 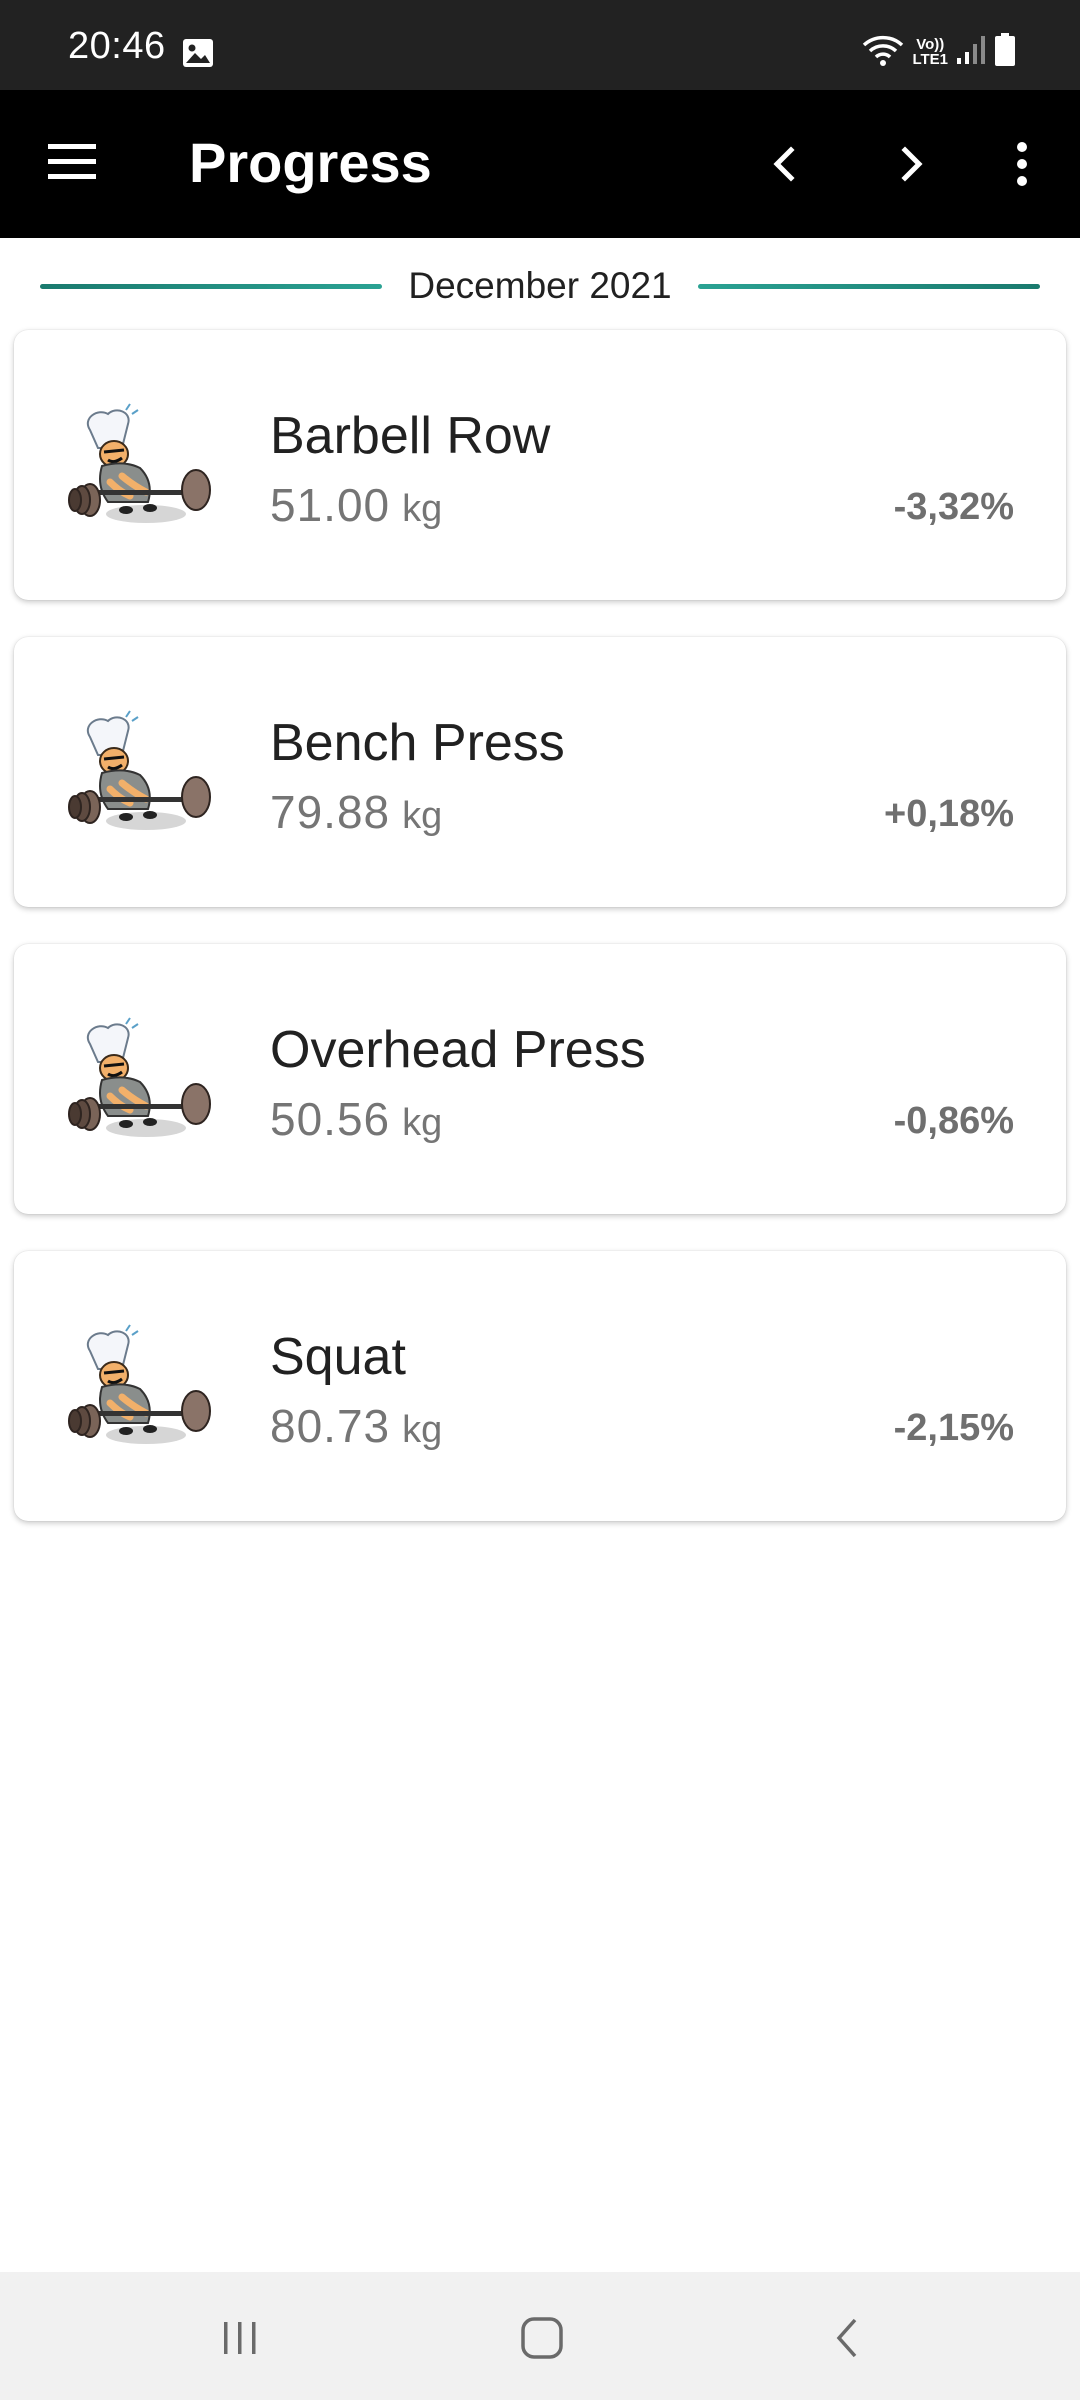 I want to click on month-label: December 2021, so click(x=540, y=285).